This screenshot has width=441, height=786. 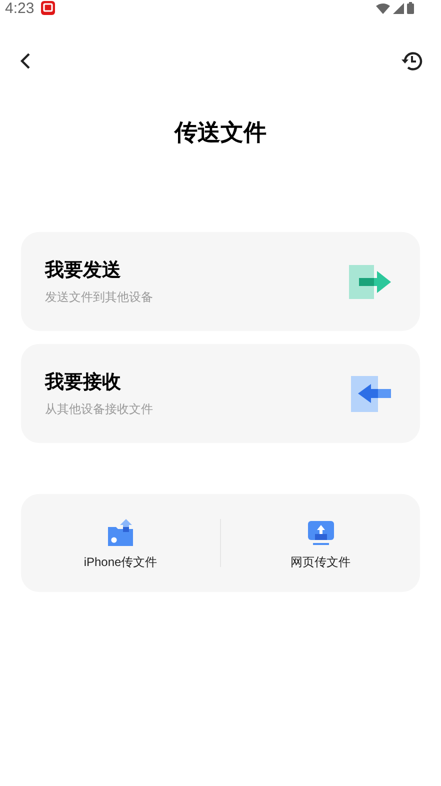 What do you see at coordinates (121, 532) in the screenshot?
I see `folder-upload-icon` at bounding box center [121, 532].